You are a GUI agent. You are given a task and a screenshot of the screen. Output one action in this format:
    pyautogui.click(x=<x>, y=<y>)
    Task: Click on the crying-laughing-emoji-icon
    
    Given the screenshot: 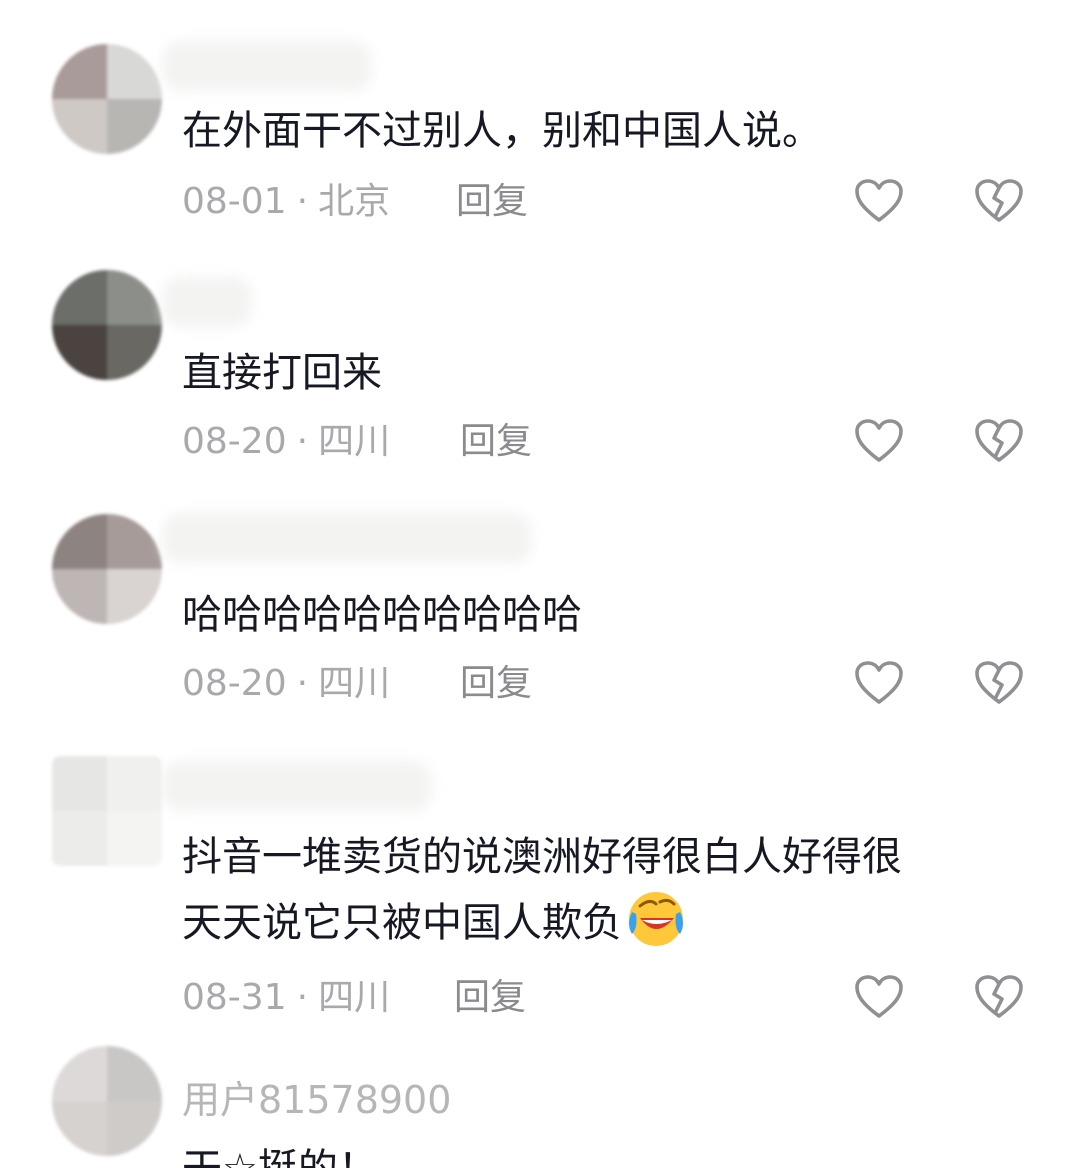 What is the action you would take?
    pyautogui.click(x=656, y=919)
    